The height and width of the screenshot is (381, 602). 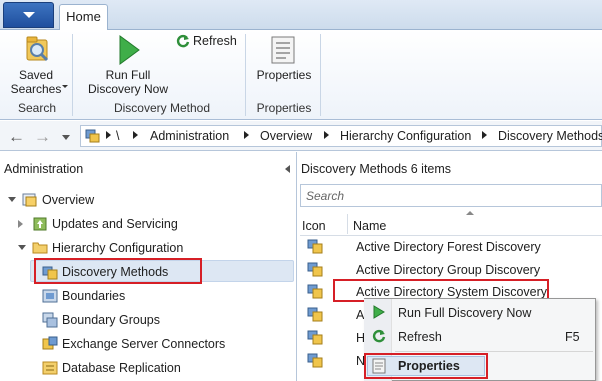 What do you see at coordinates (420, 337) in the screenshot?
I see `context-menu-refresh: Refresh` at bounding box center [420, 337].